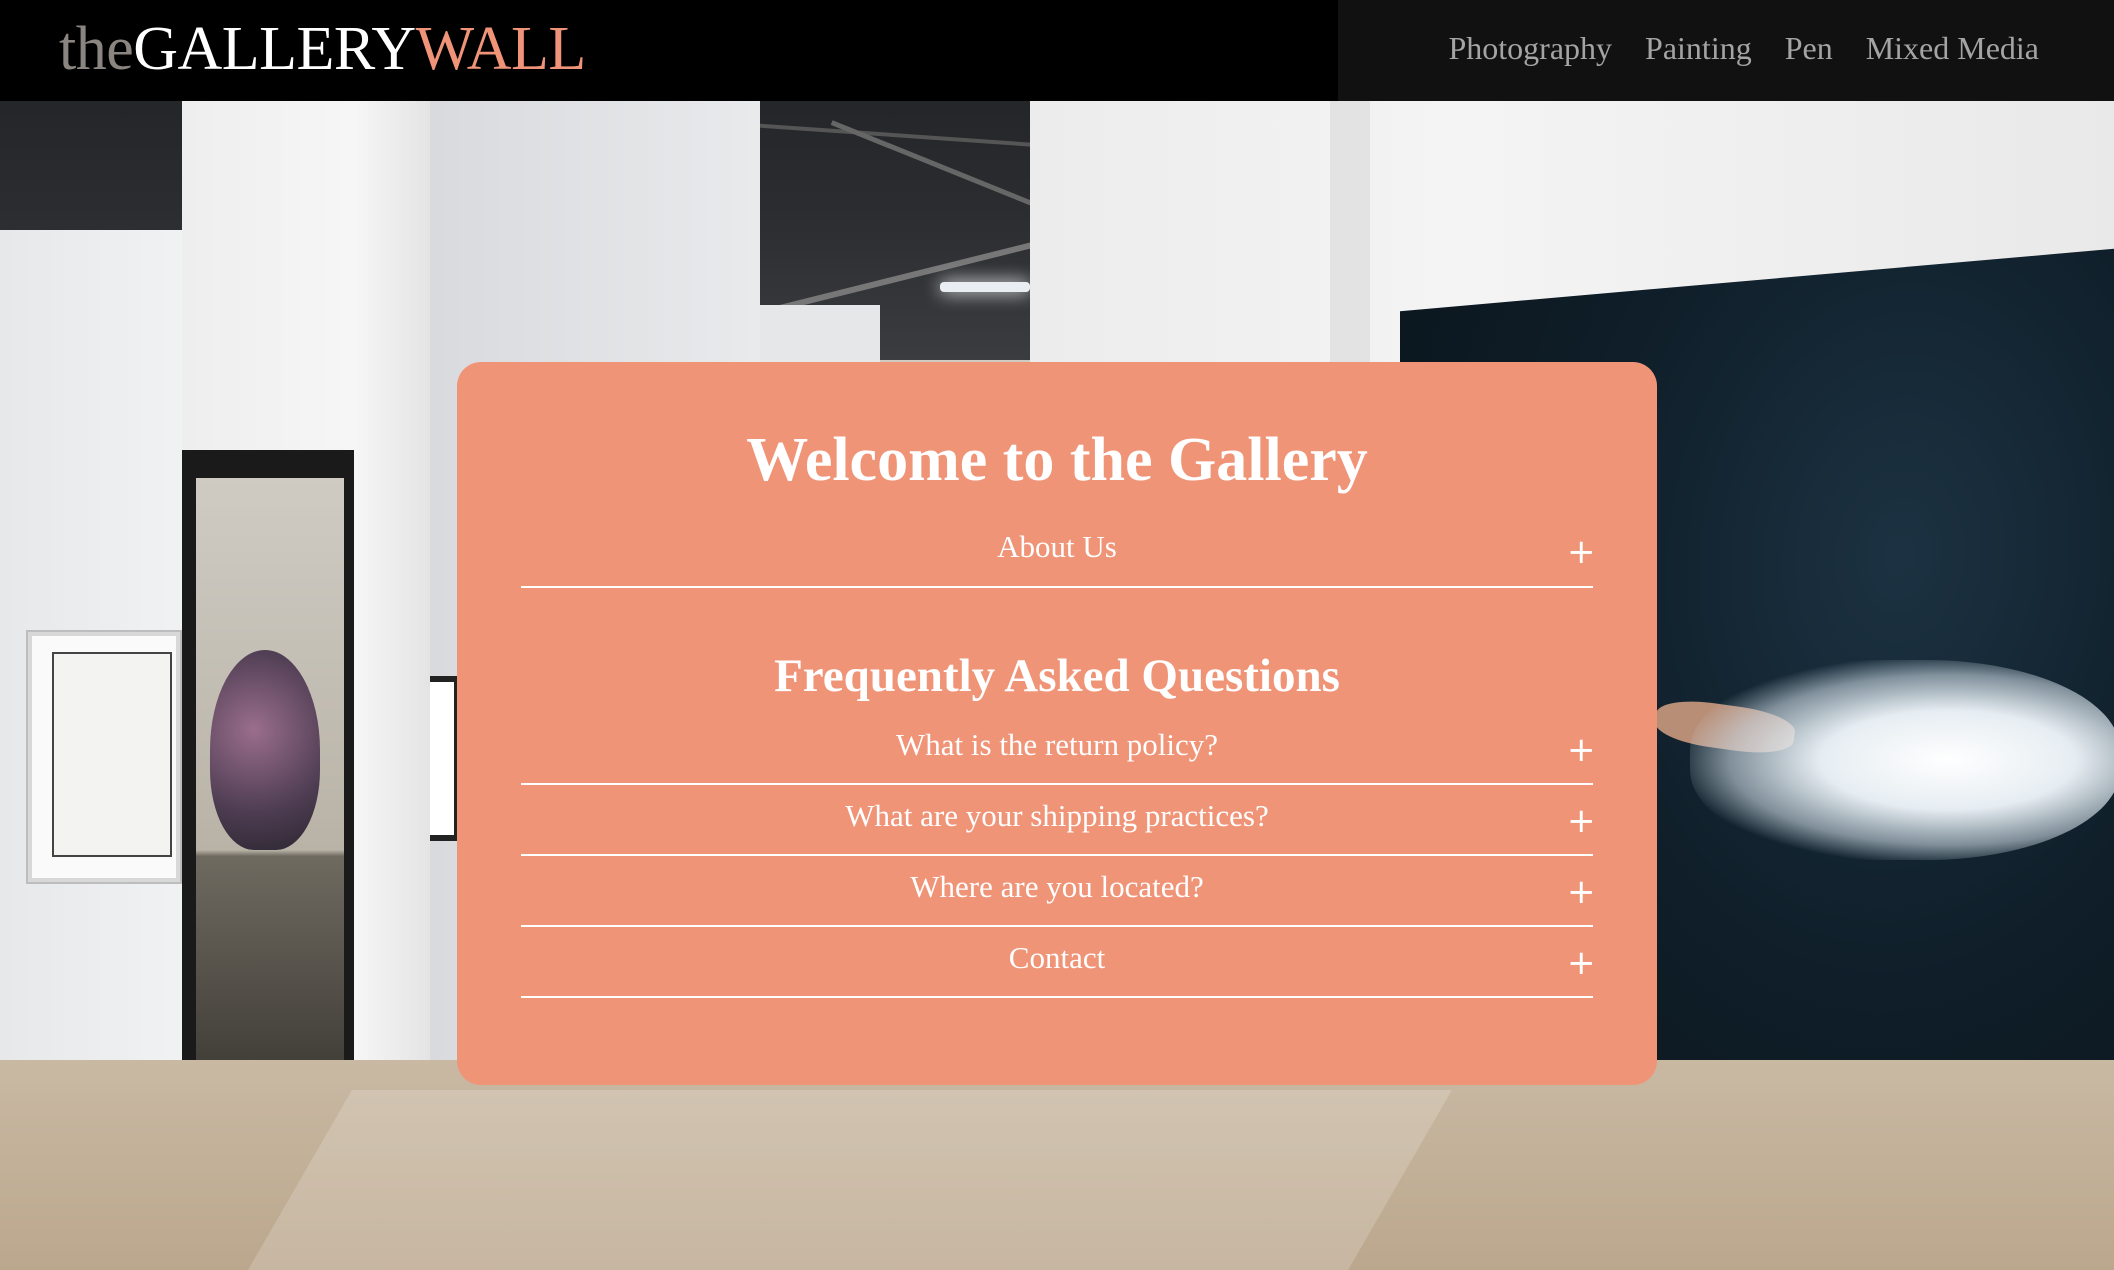  I want to click on site-logo: theGALLERYWALL, so click(322, 49).